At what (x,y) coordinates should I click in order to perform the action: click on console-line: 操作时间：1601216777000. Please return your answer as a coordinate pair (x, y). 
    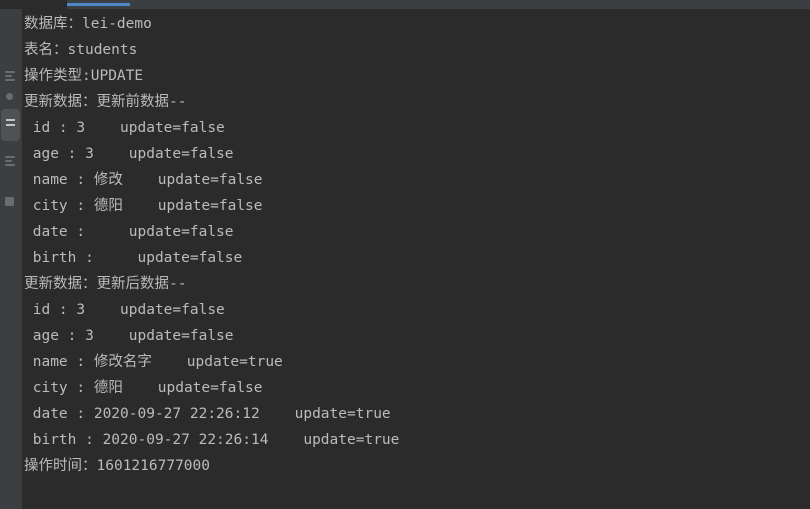
    Looking at the image, I should click on (117, 466).